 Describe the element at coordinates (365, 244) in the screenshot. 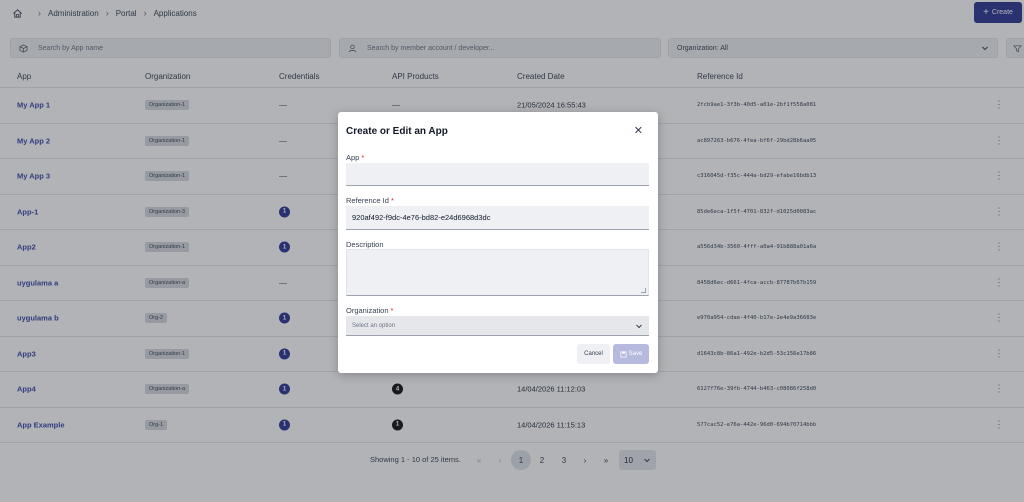

I see `description-field-label: Description` at that location.